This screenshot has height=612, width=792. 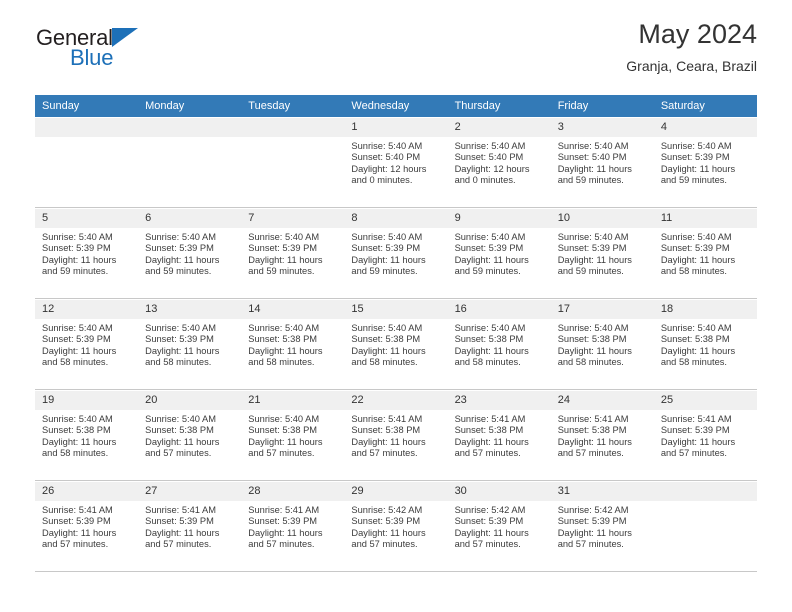 What do you see at coordinates (190, 218) in the screenshot?
I see `day-number: 6` at bounding box center [190, 218].